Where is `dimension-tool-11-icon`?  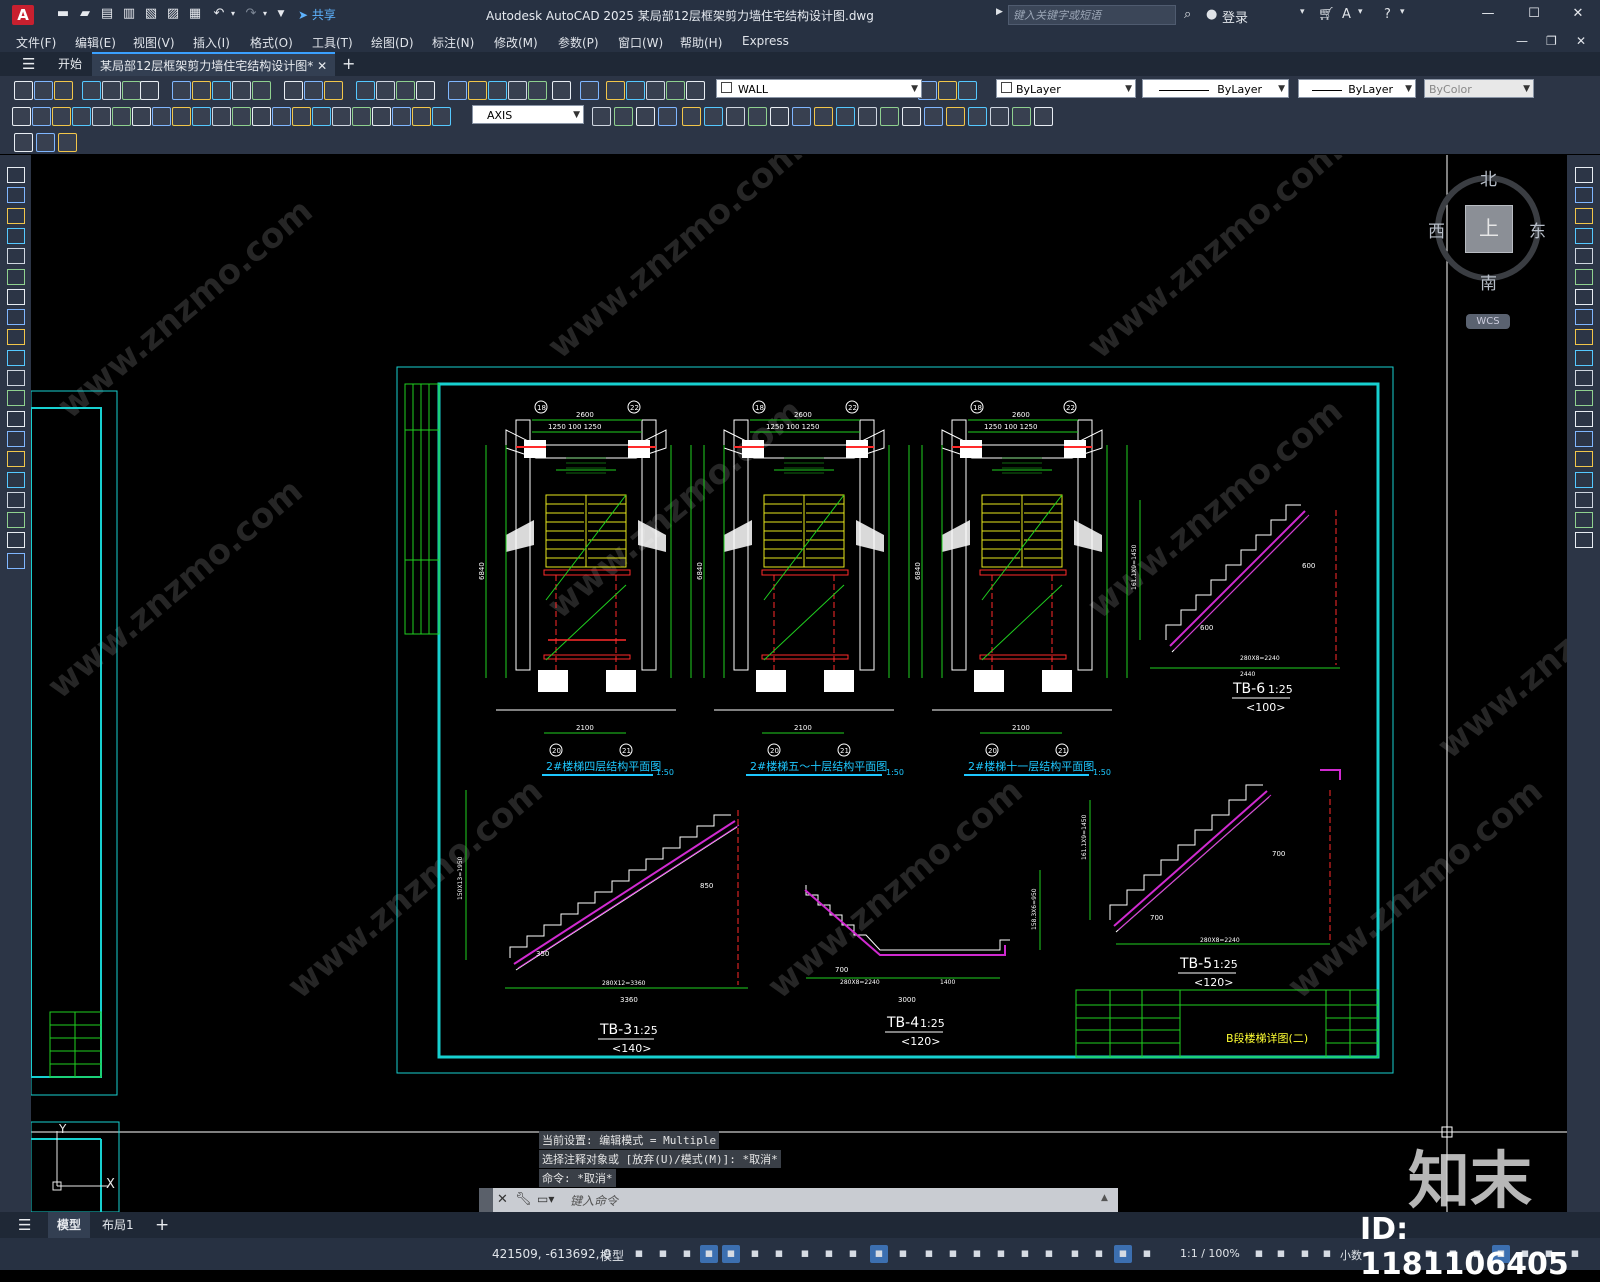 dimension-tool-11-icon is located at coordinates (221, 116).